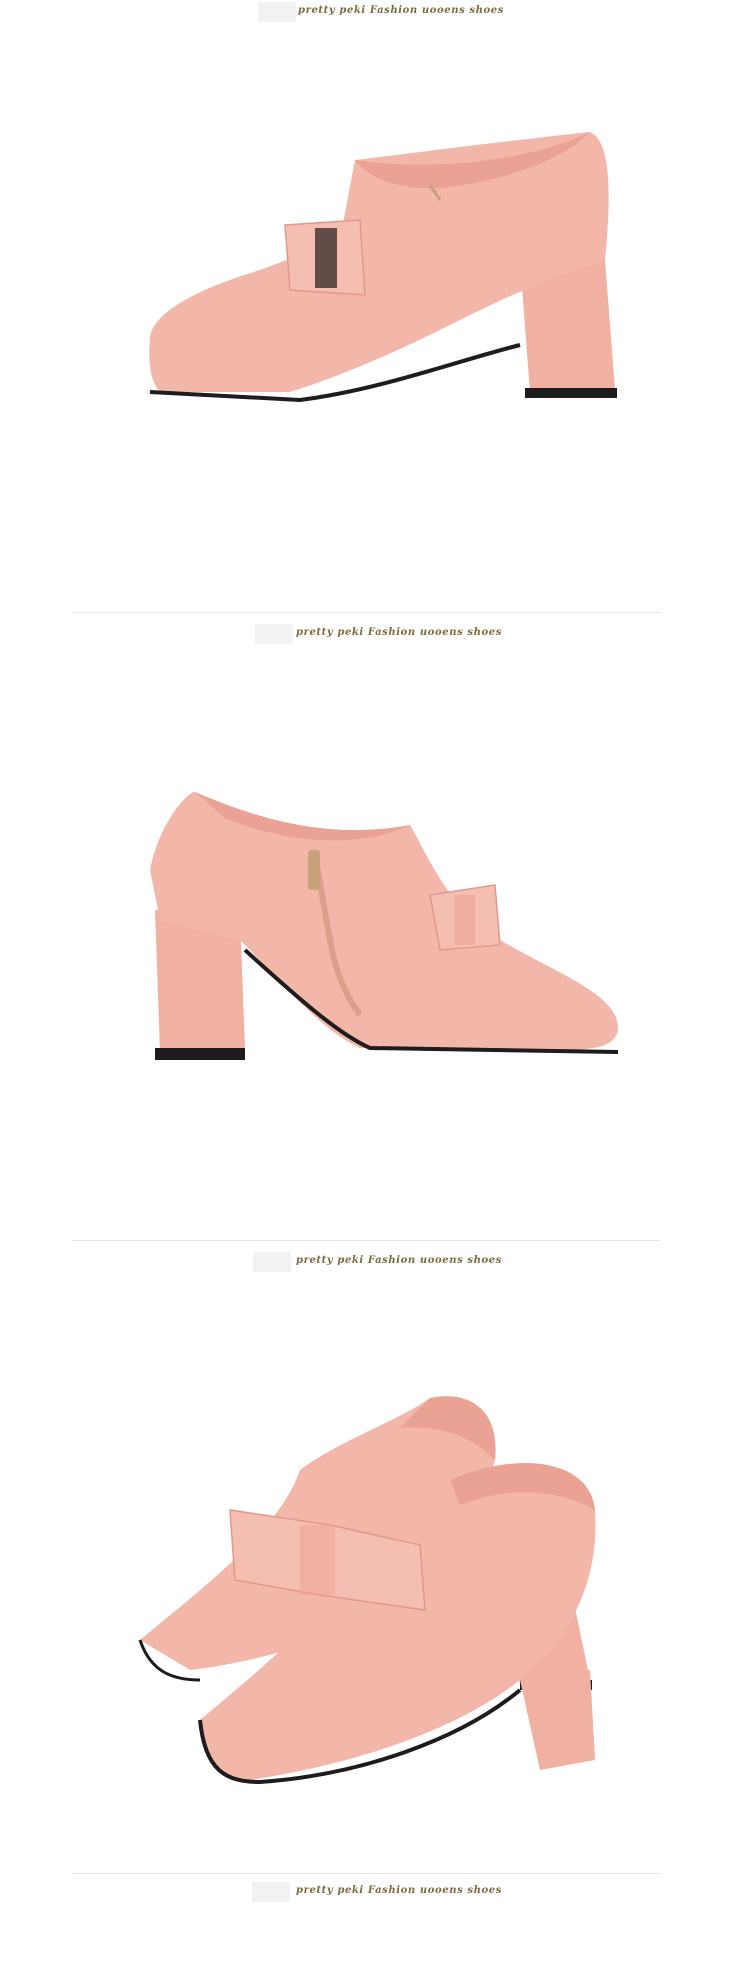  I want to click on shoe-pair-front-view-icon, so click(367, 1590).